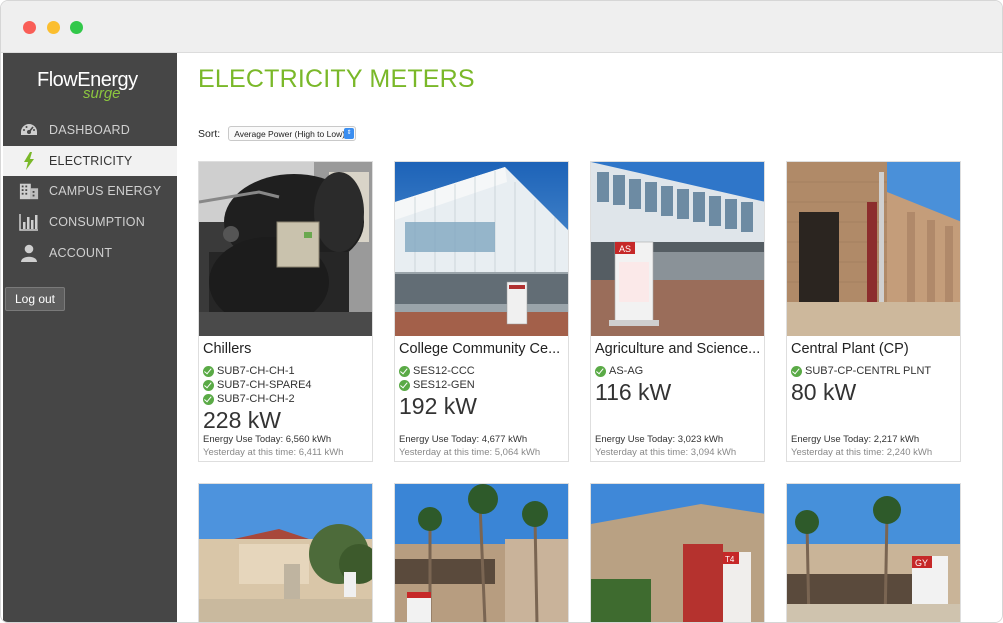 The image size is (1003, 623). I want to click on agriculture-and-science-photo: AS, so click(677, 249).